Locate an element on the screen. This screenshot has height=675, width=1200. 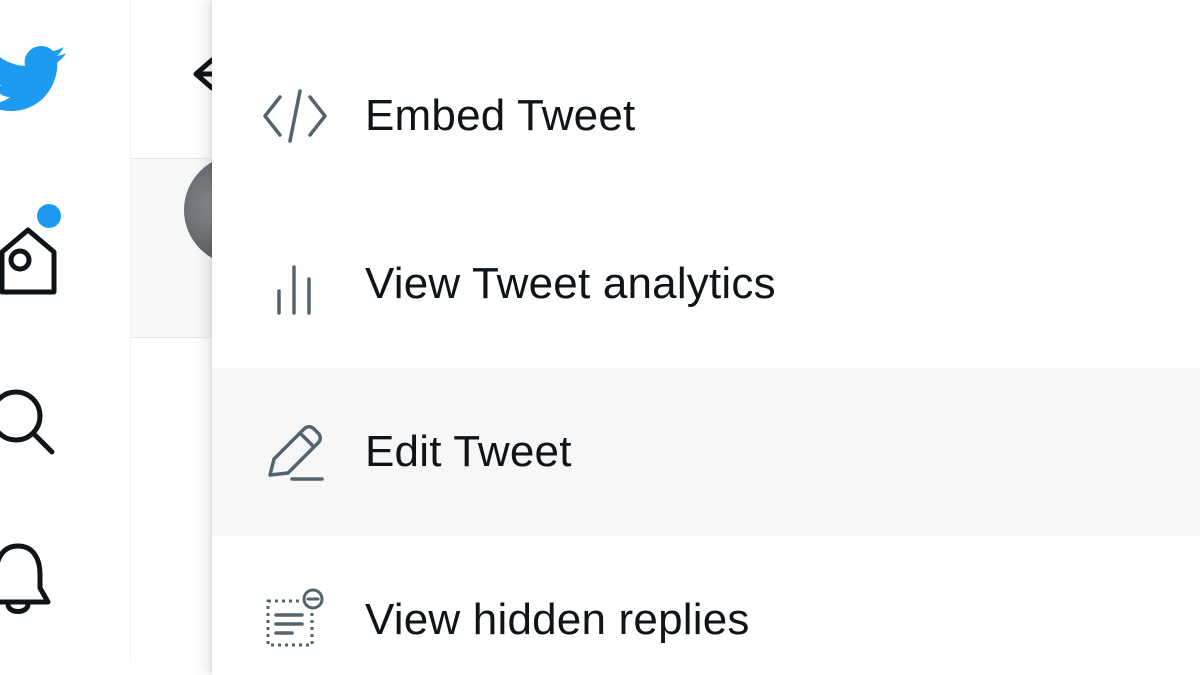
hidden-replies-icon is located at coordinates (295, 620).